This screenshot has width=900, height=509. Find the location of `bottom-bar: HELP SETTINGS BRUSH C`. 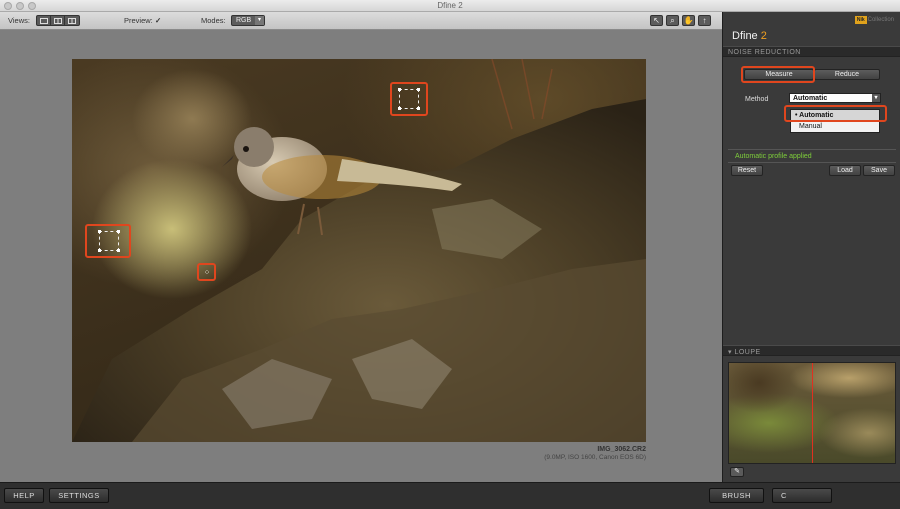

bottom-bar: HELP SETTINGS BRUSH C is located at coordinates (450, 495).